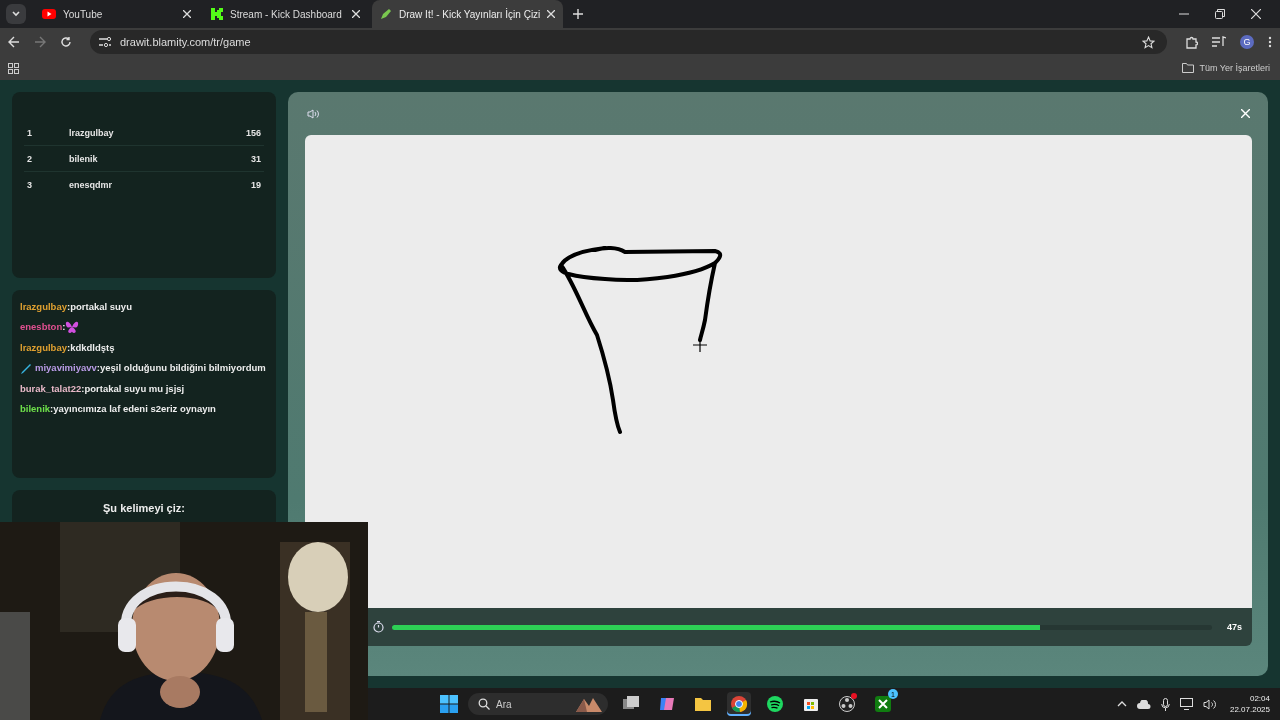 The height and width of the screenshot is (720, 1280). What do you see at coordinates (35, 408) in the screenshot?
I see `chat-username: bilenik` at bounding box center [35, 408].